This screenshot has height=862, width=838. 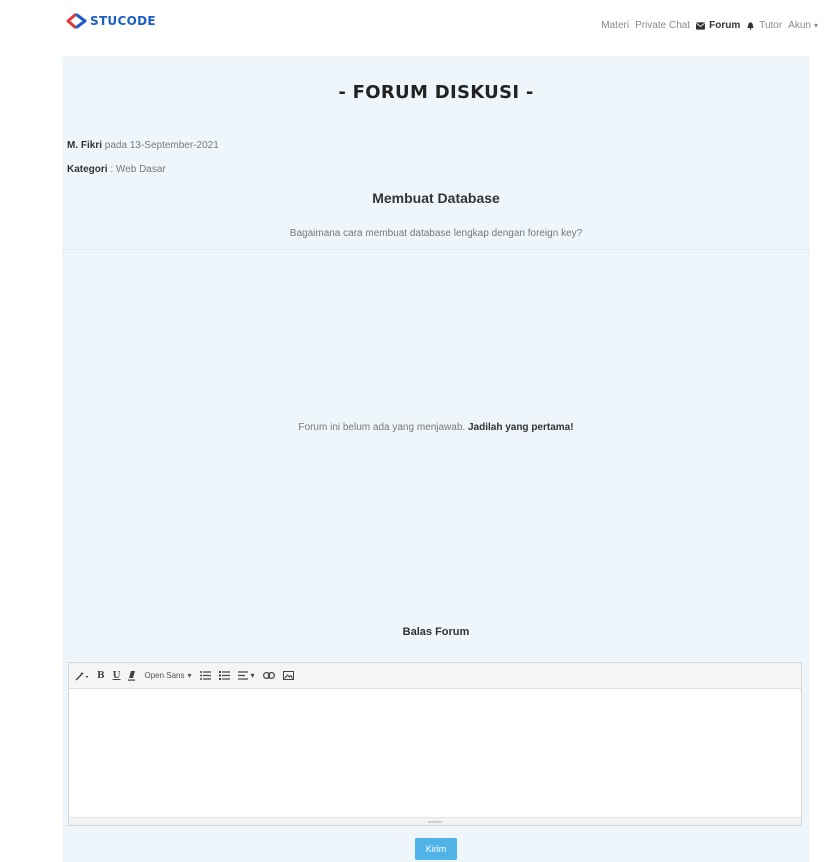 What do you see at coordinates (140, 169) in the screenshot?
I see `category-value: Web Dasar` at bounding box center [140, 169].